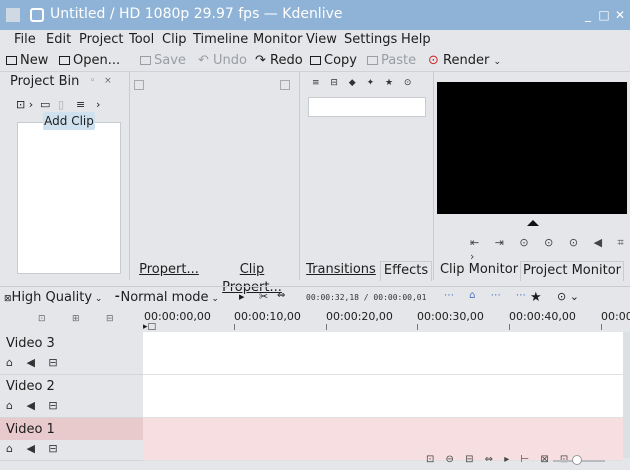 Image resolution: width=630 pixels, height=470 pixels. What do you see at coordinates (30, 343) in the screenshot?
I see `track-name: Video 3` at bounding box center [30, 343].